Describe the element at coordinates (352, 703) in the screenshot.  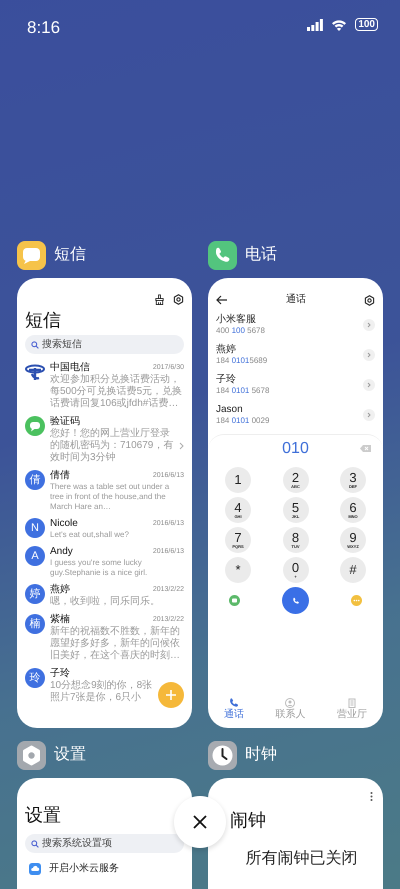
I see `building-icon` at that location.